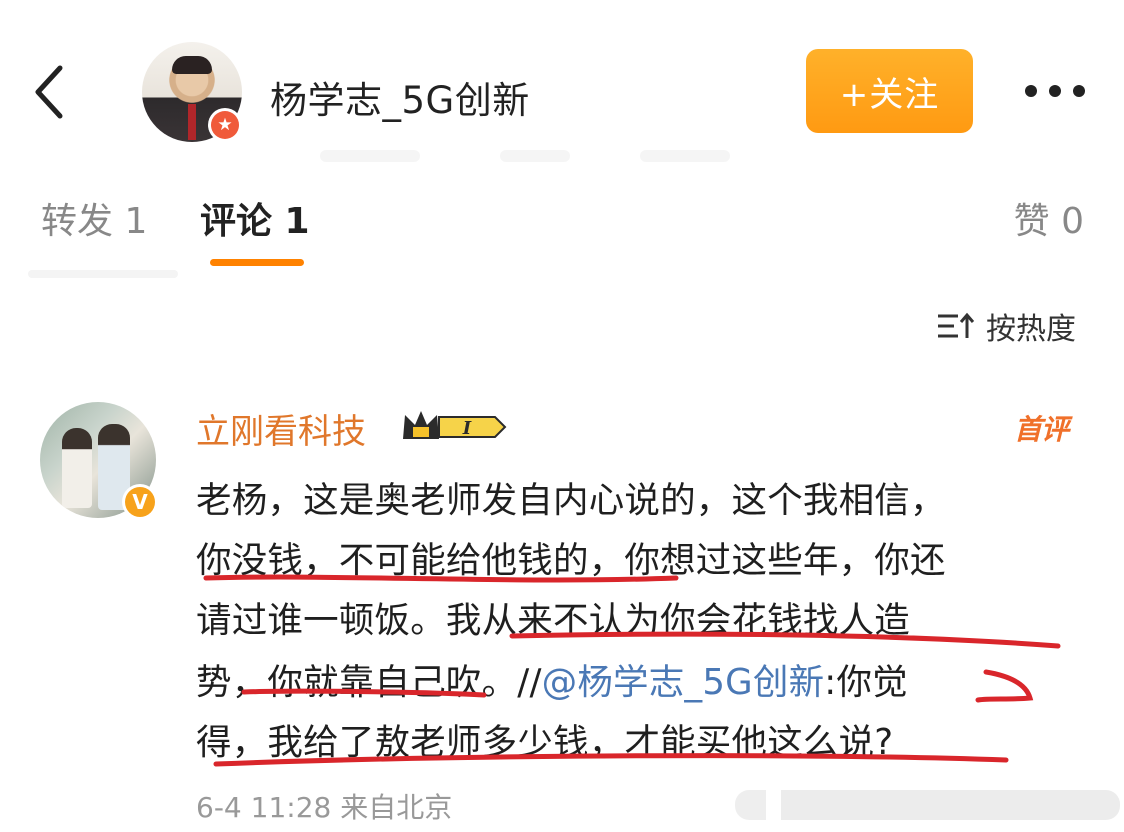  Describe the element at coordinates (1041, 429) in the screenshot. I see `first-comment-badge: 首评` at that location.